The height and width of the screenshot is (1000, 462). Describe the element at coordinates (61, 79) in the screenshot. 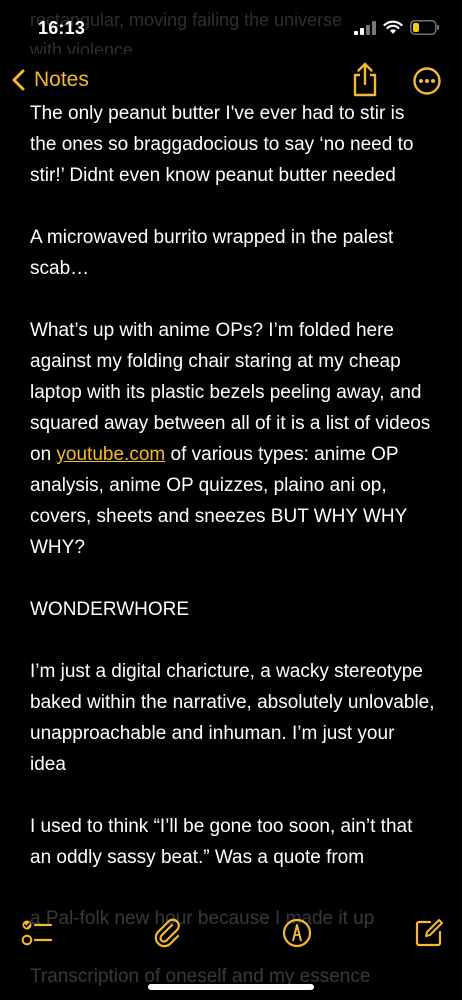

I see `back-label: Notes` at that location.